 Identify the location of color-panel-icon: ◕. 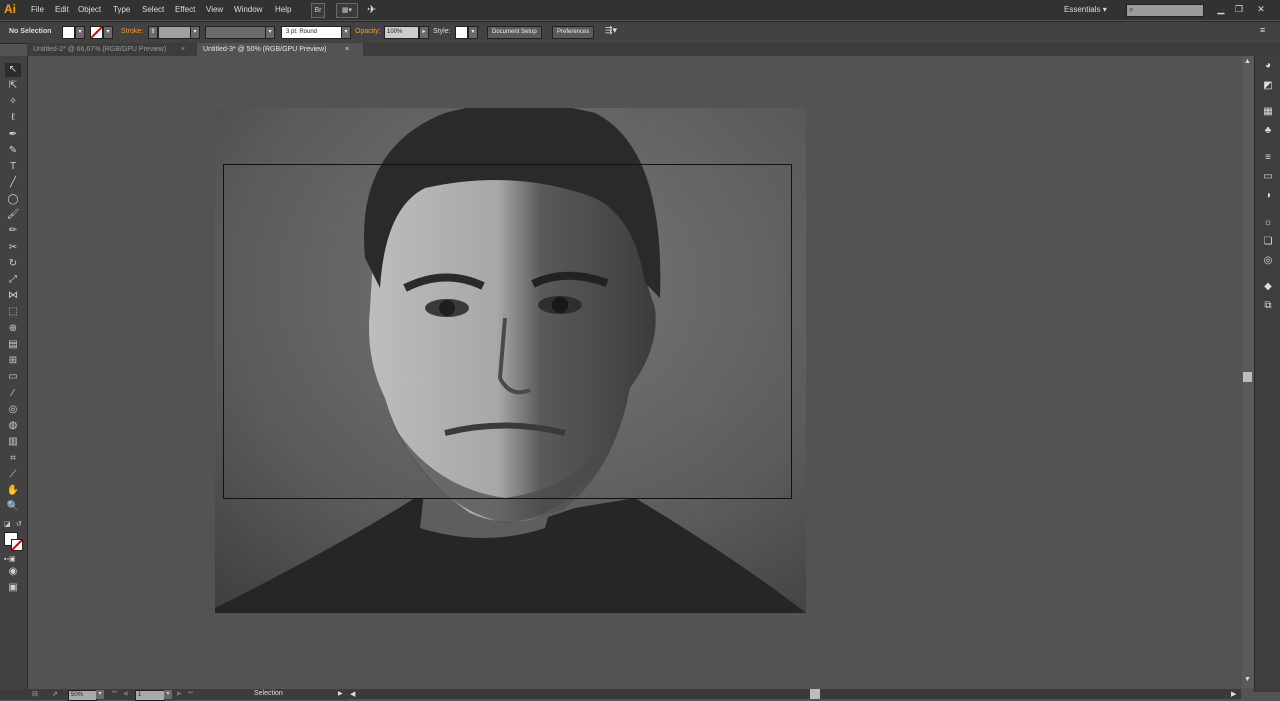
(1268, 66).